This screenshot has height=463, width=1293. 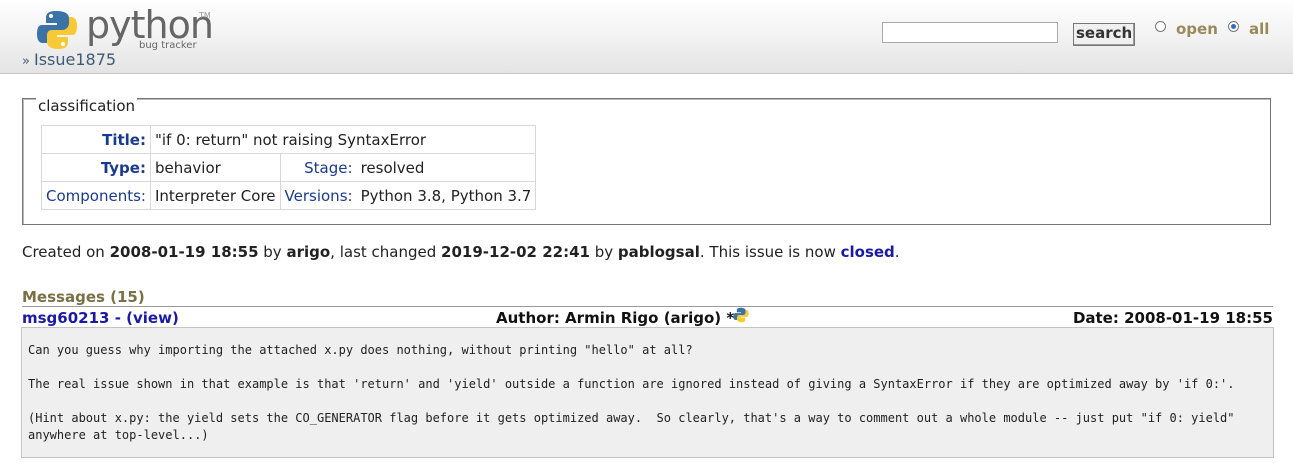 I want to click on message-author: Author: Armin Rigo (arigo) *, so click(x=615, y=318).